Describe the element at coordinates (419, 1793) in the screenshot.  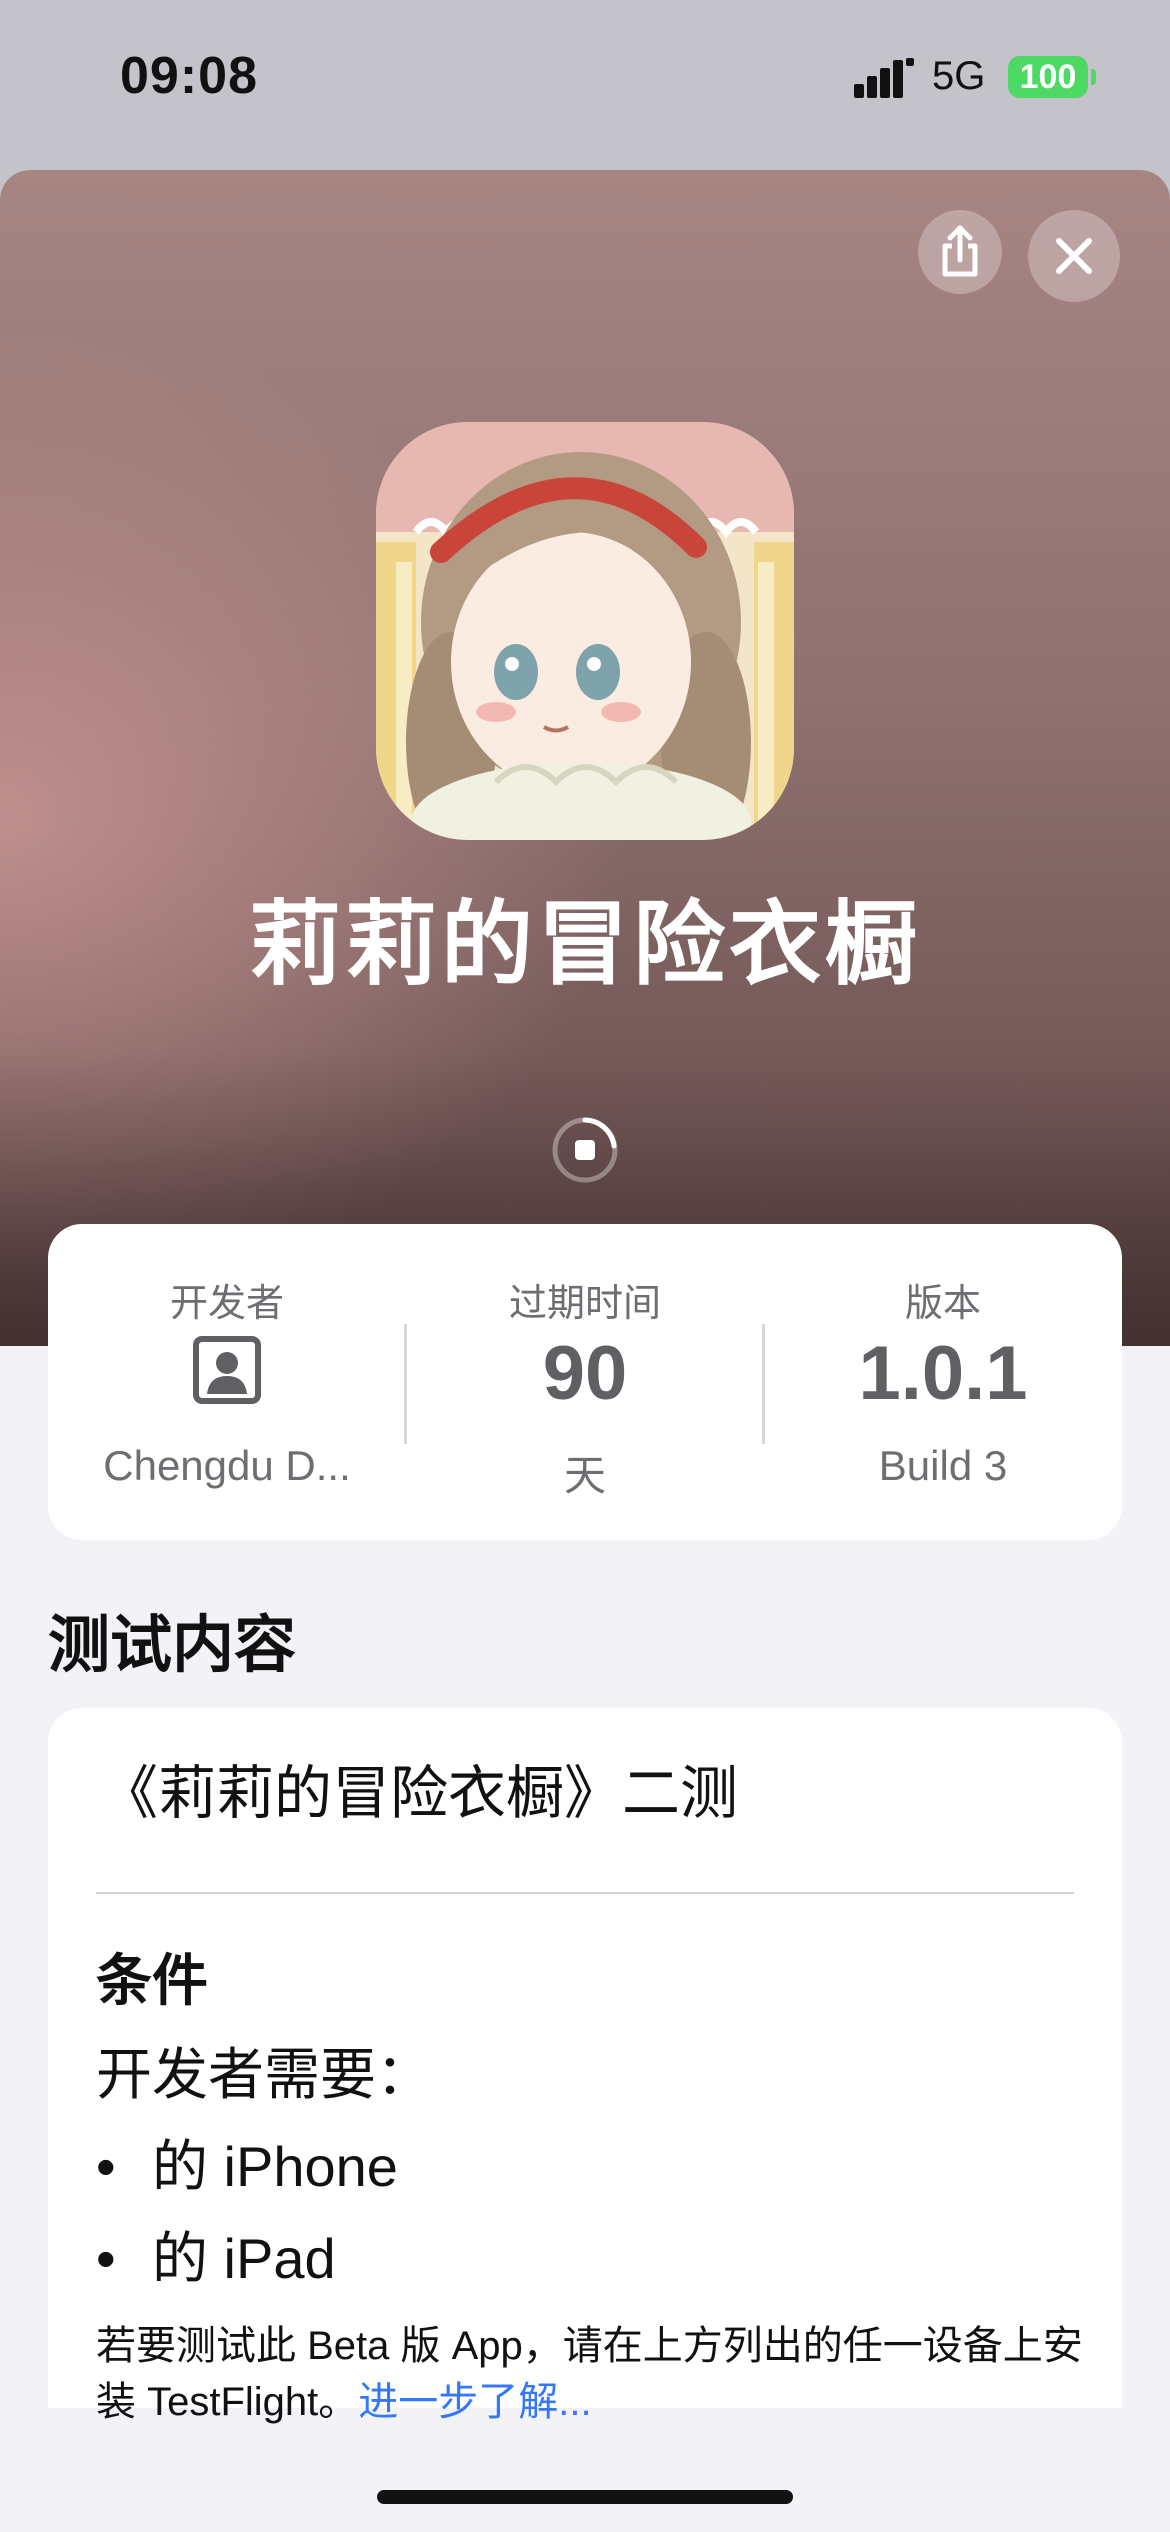
I see `whats-new-text: 《莉莉的冒险衣橱》二测` at that location.